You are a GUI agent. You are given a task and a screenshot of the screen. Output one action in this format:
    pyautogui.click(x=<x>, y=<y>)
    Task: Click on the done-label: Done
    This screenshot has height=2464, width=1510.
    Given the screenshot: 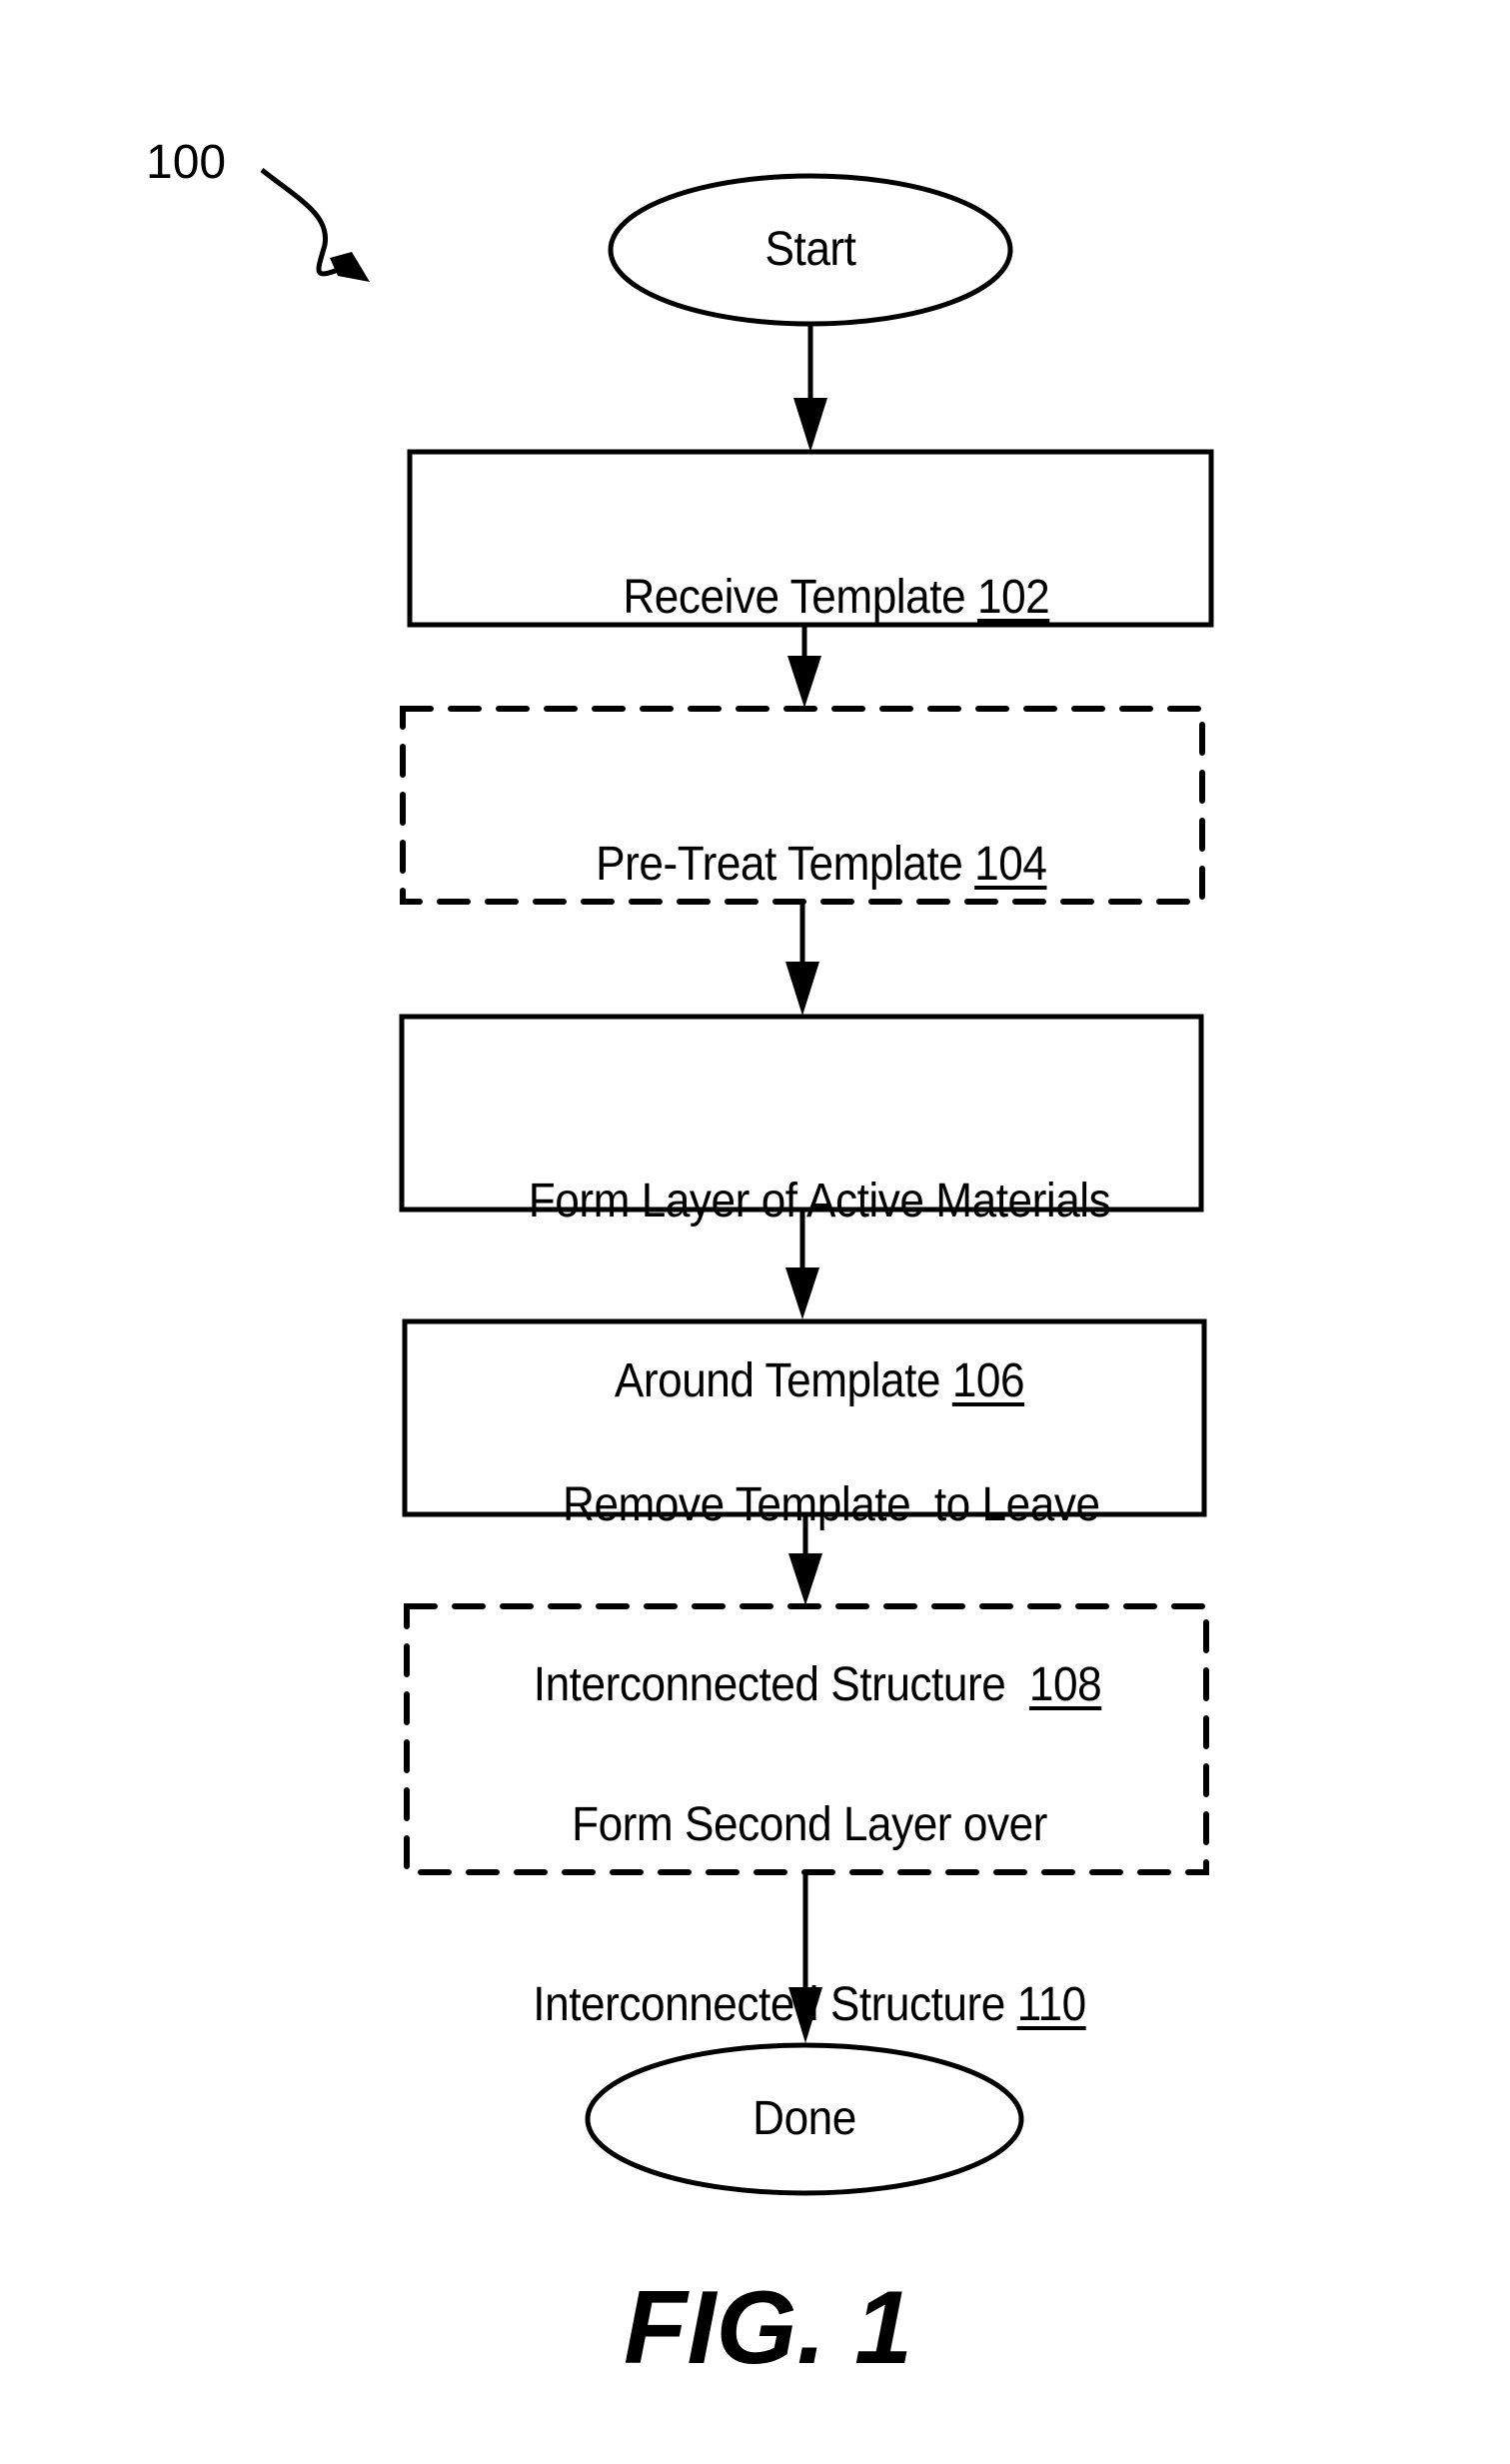 What is the action you would take?
    pyautogui.click(x=804, y=2118)
    